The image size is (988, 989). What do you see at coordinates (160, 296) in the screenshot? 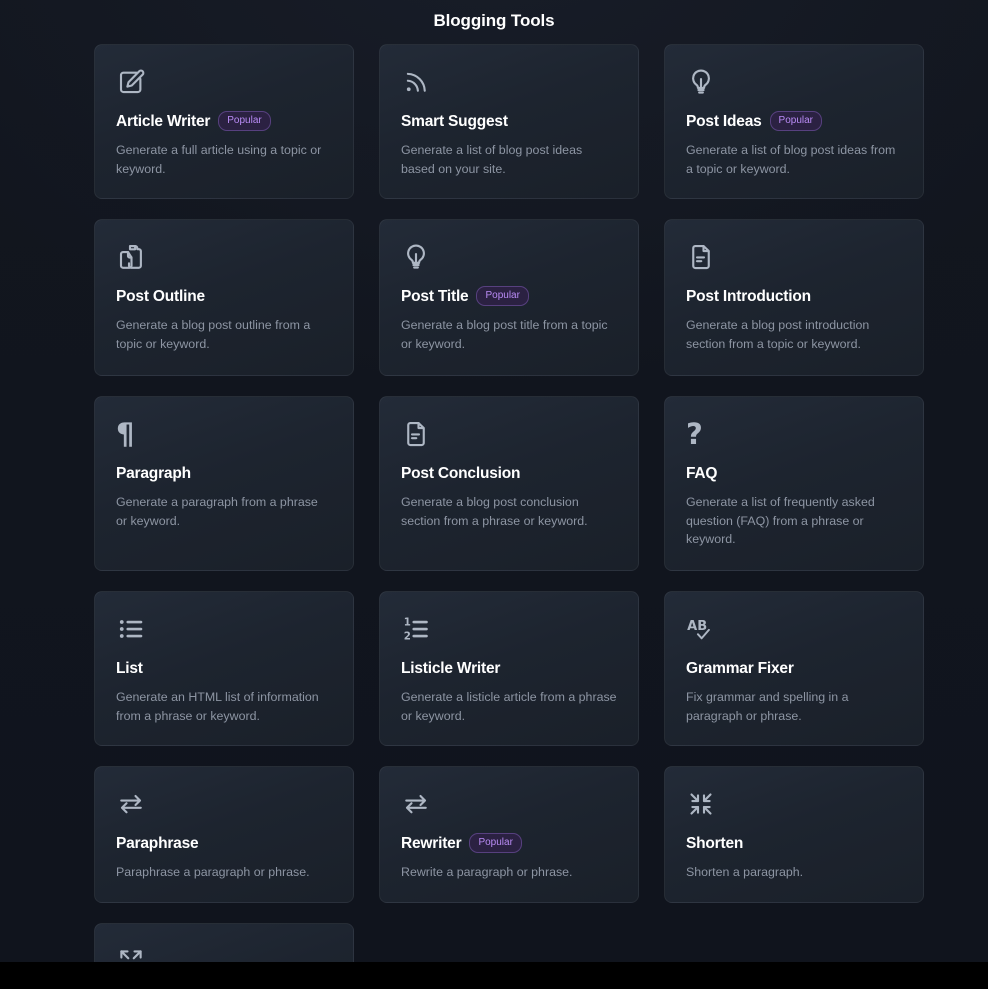
I see `tool-title: Post Outline` at bounding box center [160, 296].